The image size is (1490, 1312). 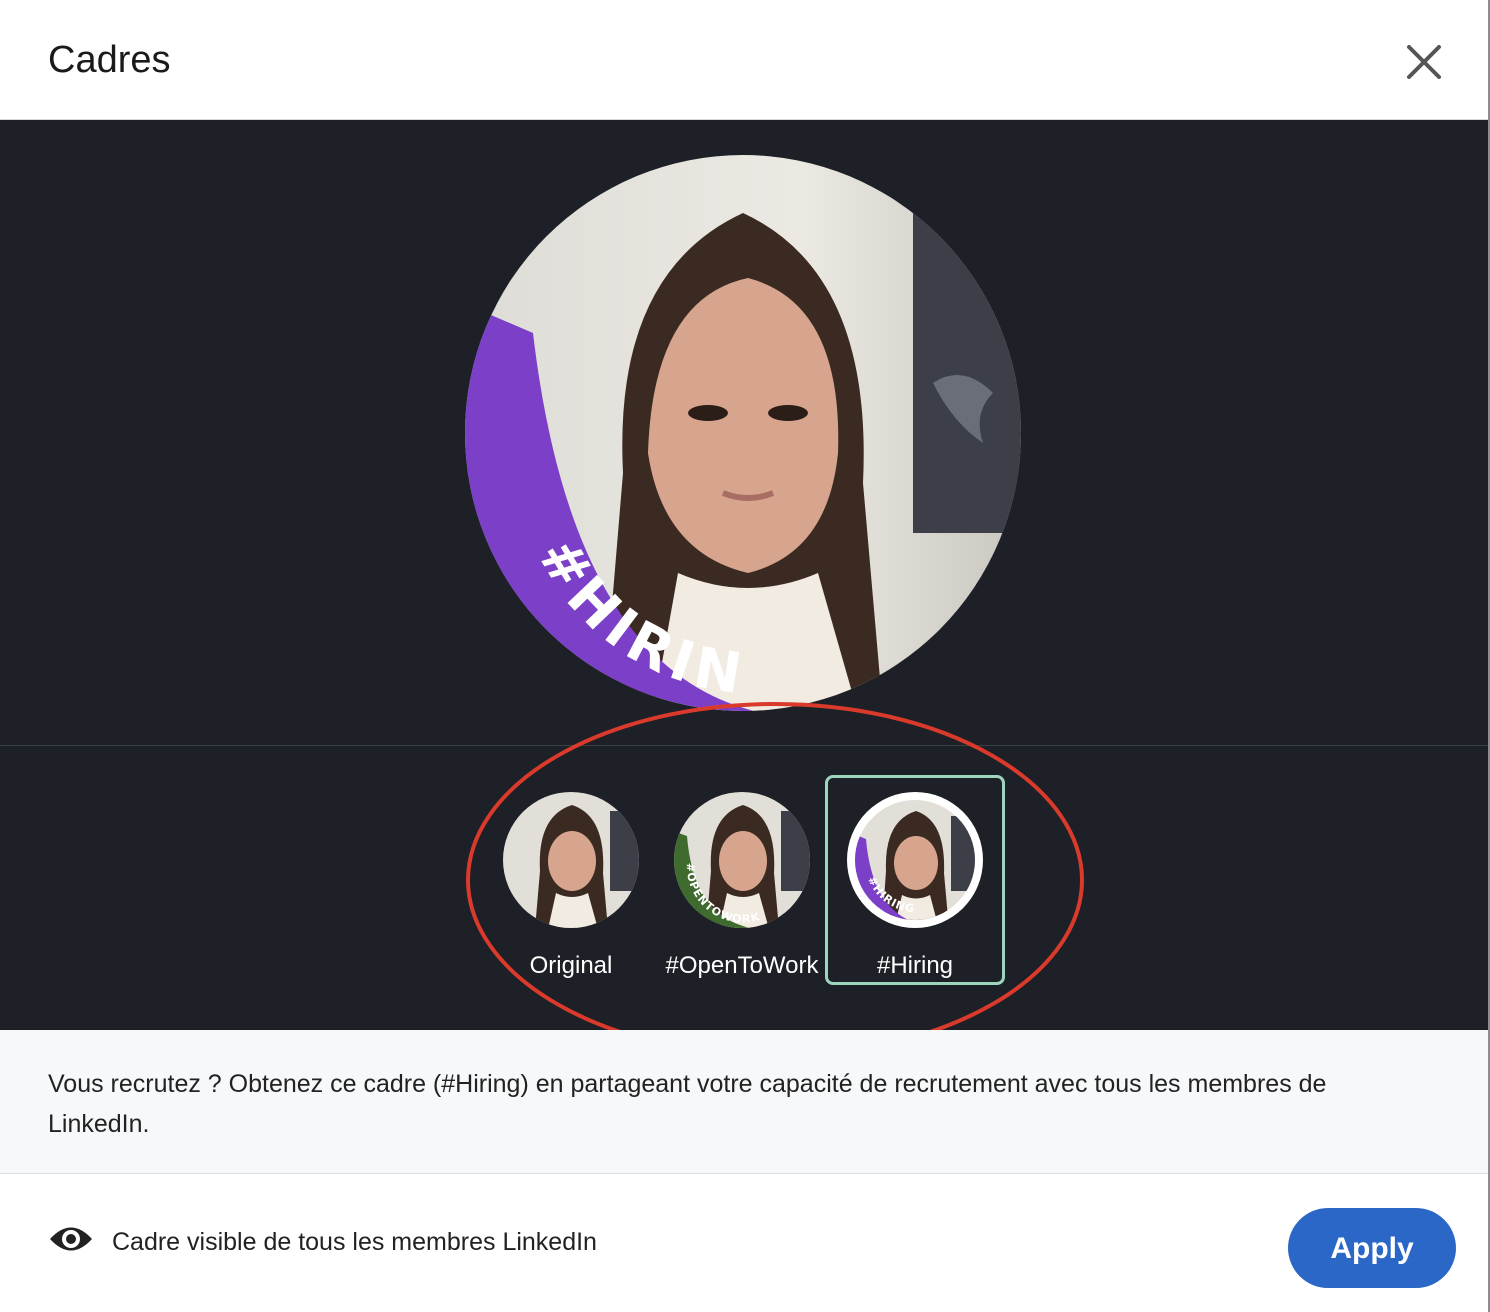 What do you see at coordinates (1372, 1248) in the screenshot?
I see `apply-button: Apply` at bounding box center [1372, 1248].